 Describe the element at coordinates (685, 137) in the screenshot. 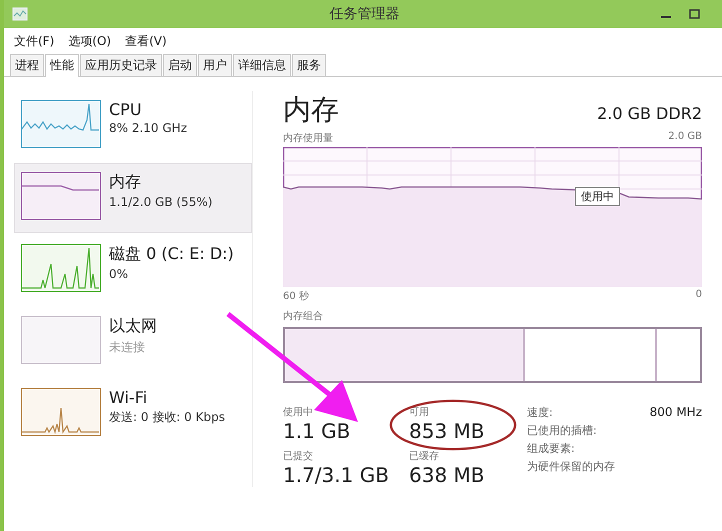

I see `graph-max-label: 2.0 GB` at that location.